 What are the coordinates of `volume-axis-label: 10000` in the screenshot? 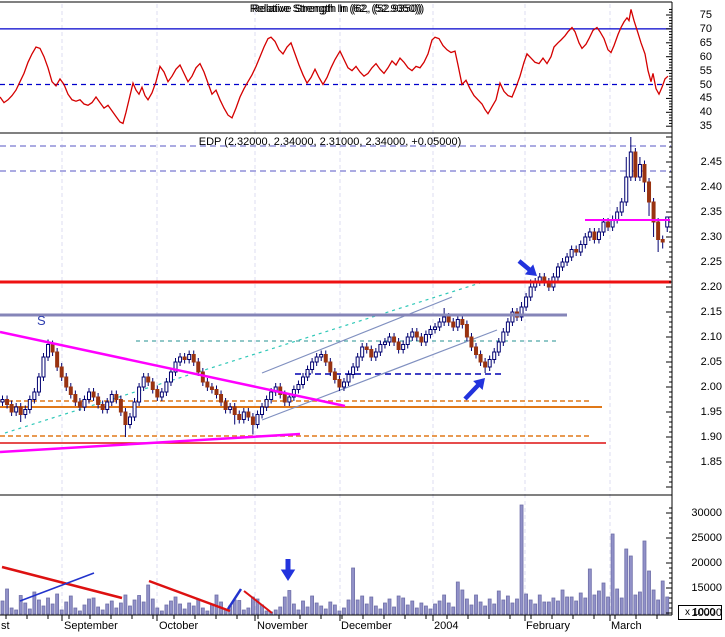 It's located at (706, 613).